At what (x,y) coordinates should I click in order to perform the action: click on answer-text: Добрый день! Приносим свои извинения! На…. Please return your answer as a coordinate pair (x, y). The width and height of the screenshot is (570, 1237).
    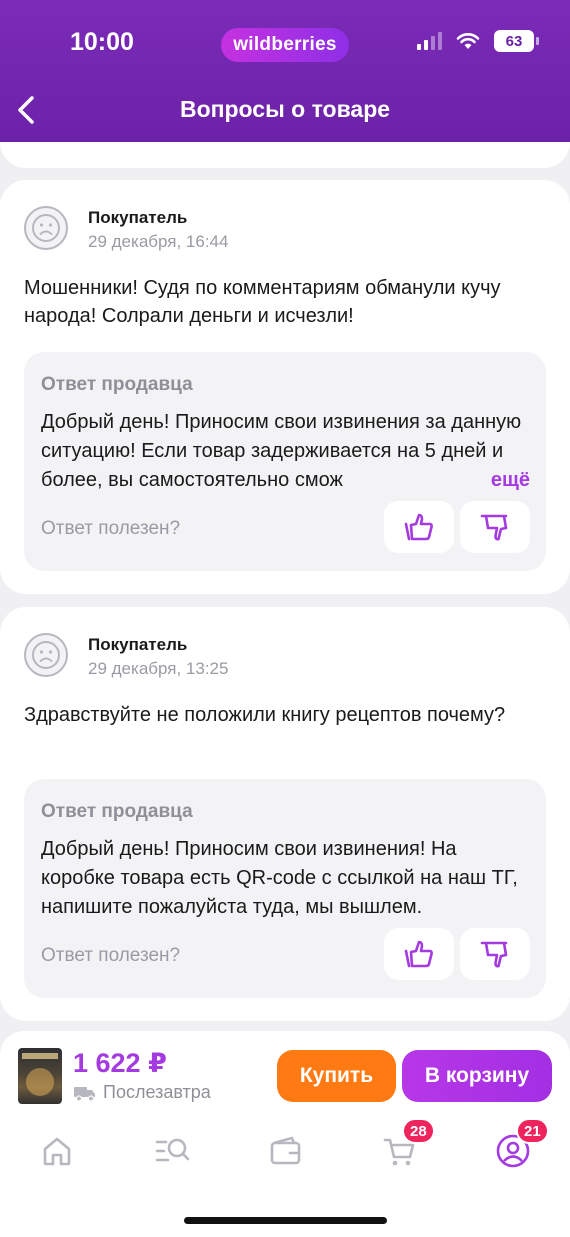
    Looking at the image, I should click on (279, 878).